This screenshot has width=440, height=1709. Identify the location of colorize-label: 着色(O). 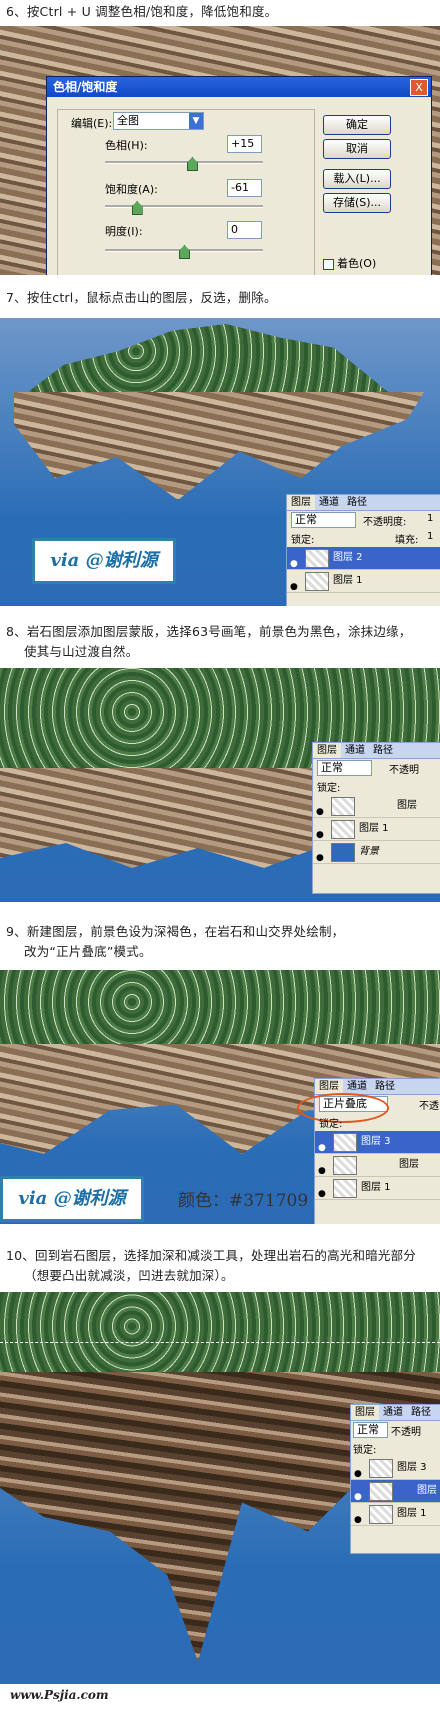
(357, 263).